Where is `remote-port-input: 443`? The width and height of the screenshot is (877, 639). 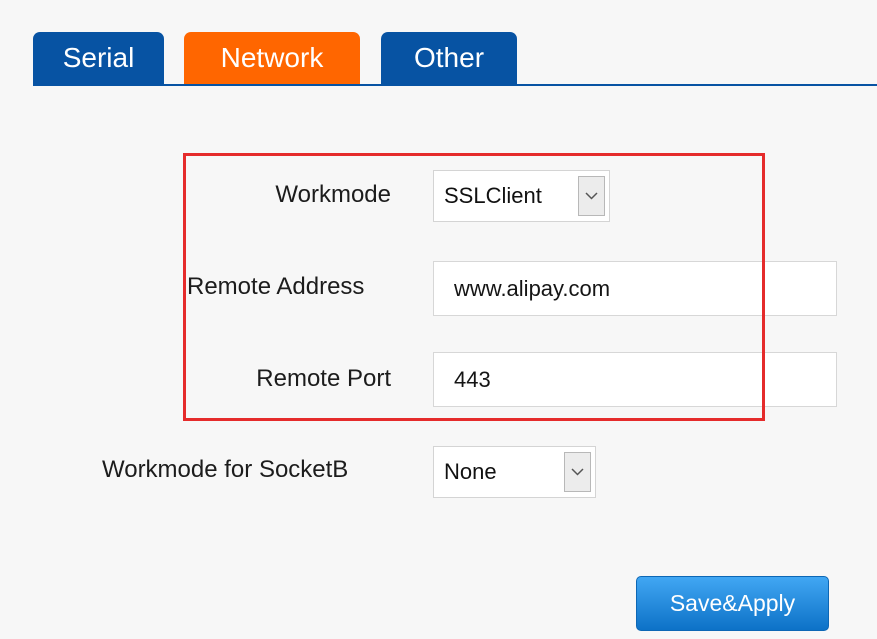
remote-port-input: 443 is located at coordinates (635, 379).